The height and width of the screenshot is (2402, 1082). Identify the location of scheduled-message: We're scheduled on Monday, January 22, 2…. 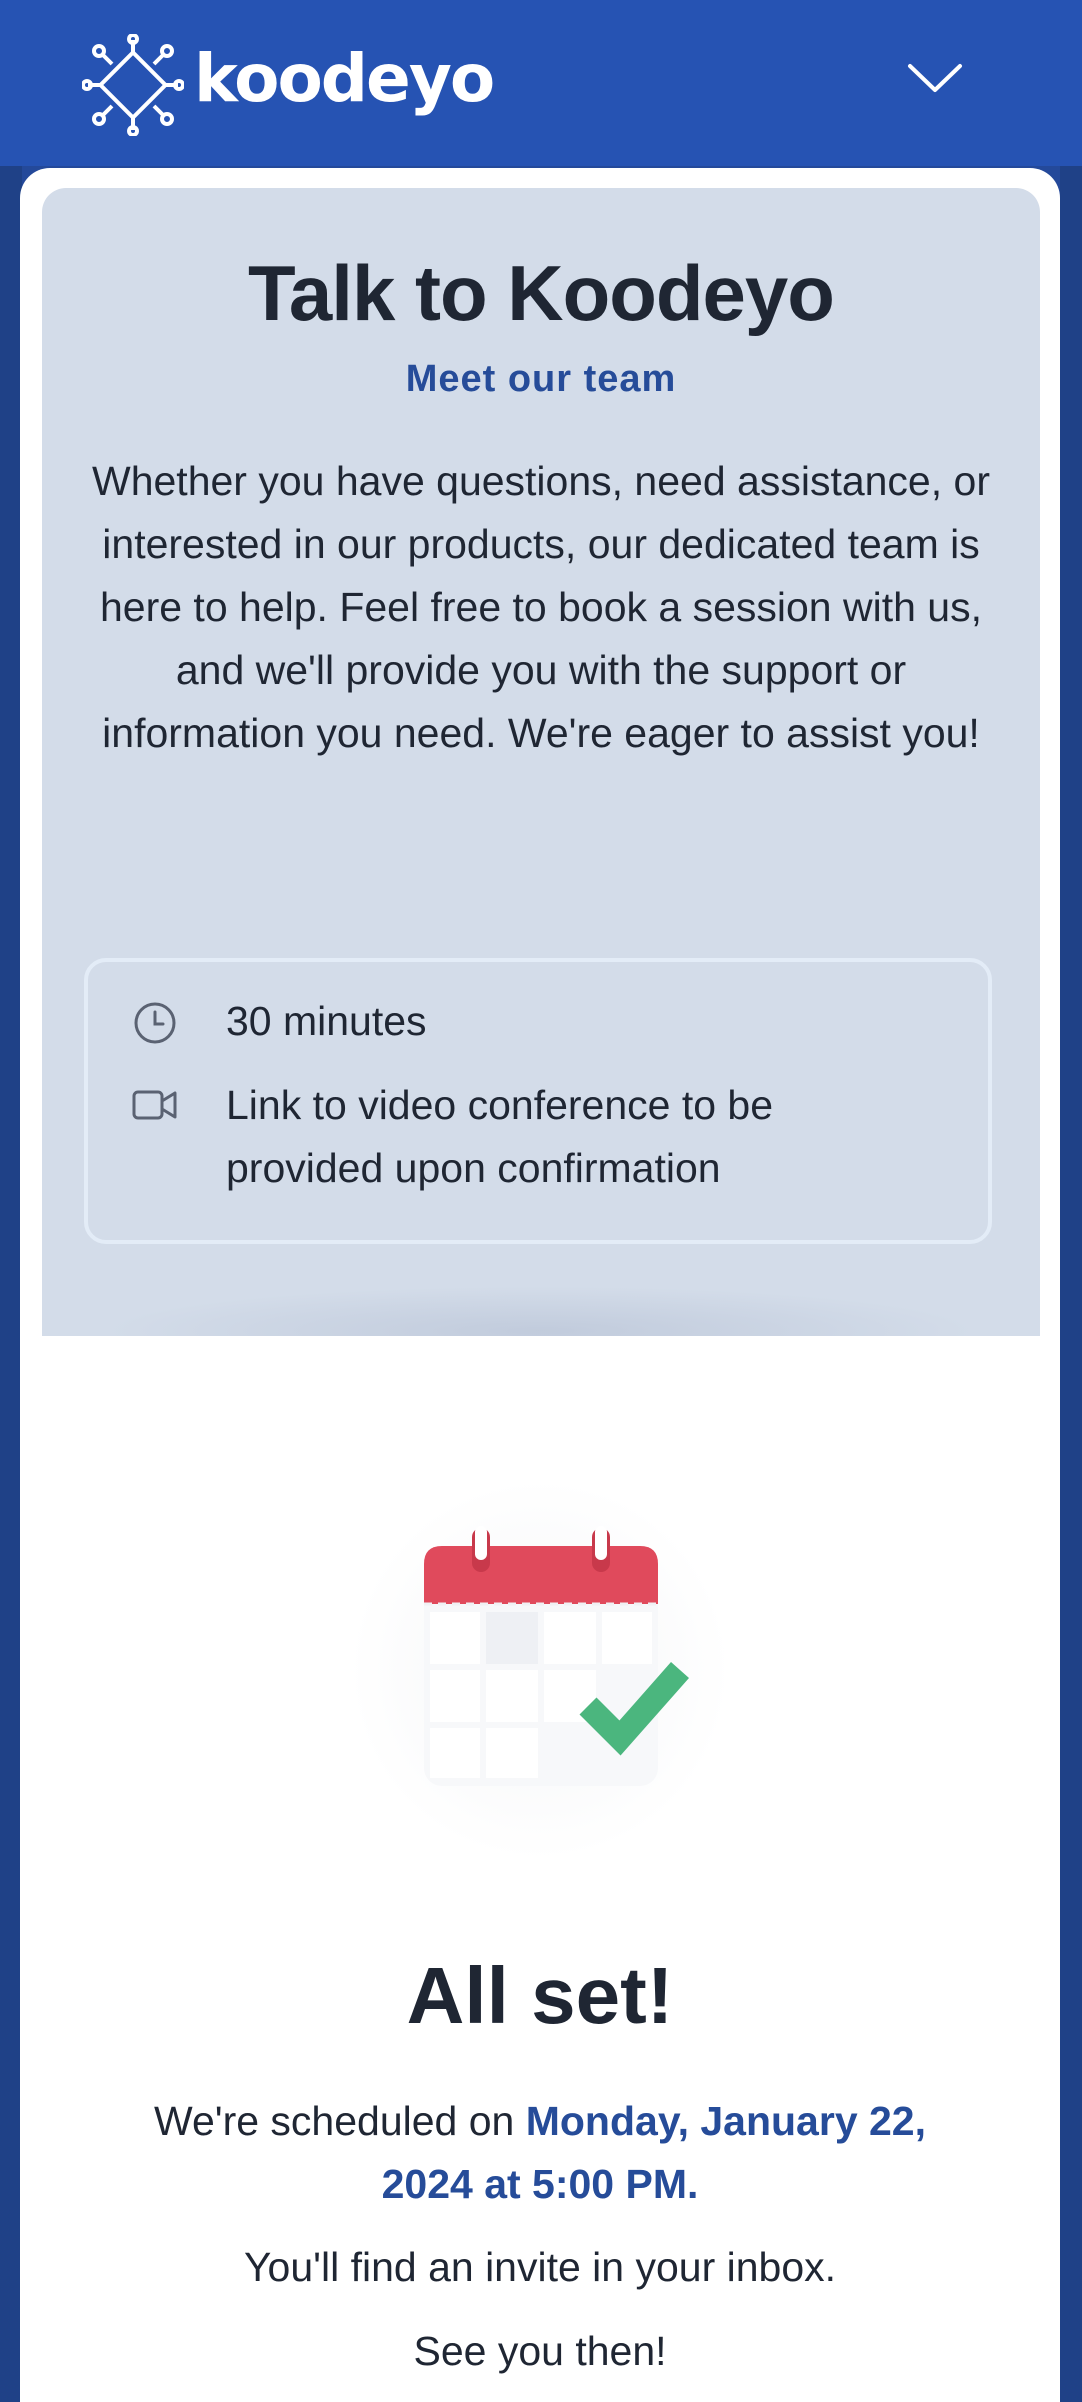
(540, 2153).